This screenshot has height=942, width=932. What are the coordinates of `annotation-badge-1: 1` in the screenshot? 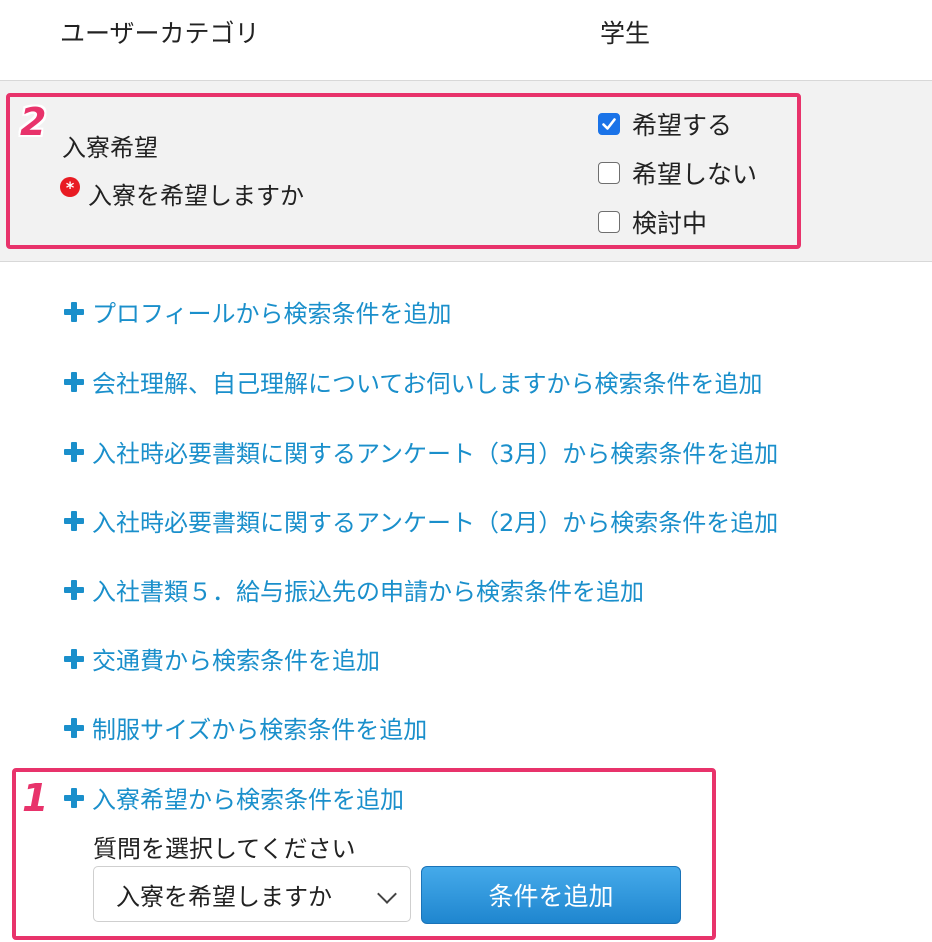 It's located at (35, 798).